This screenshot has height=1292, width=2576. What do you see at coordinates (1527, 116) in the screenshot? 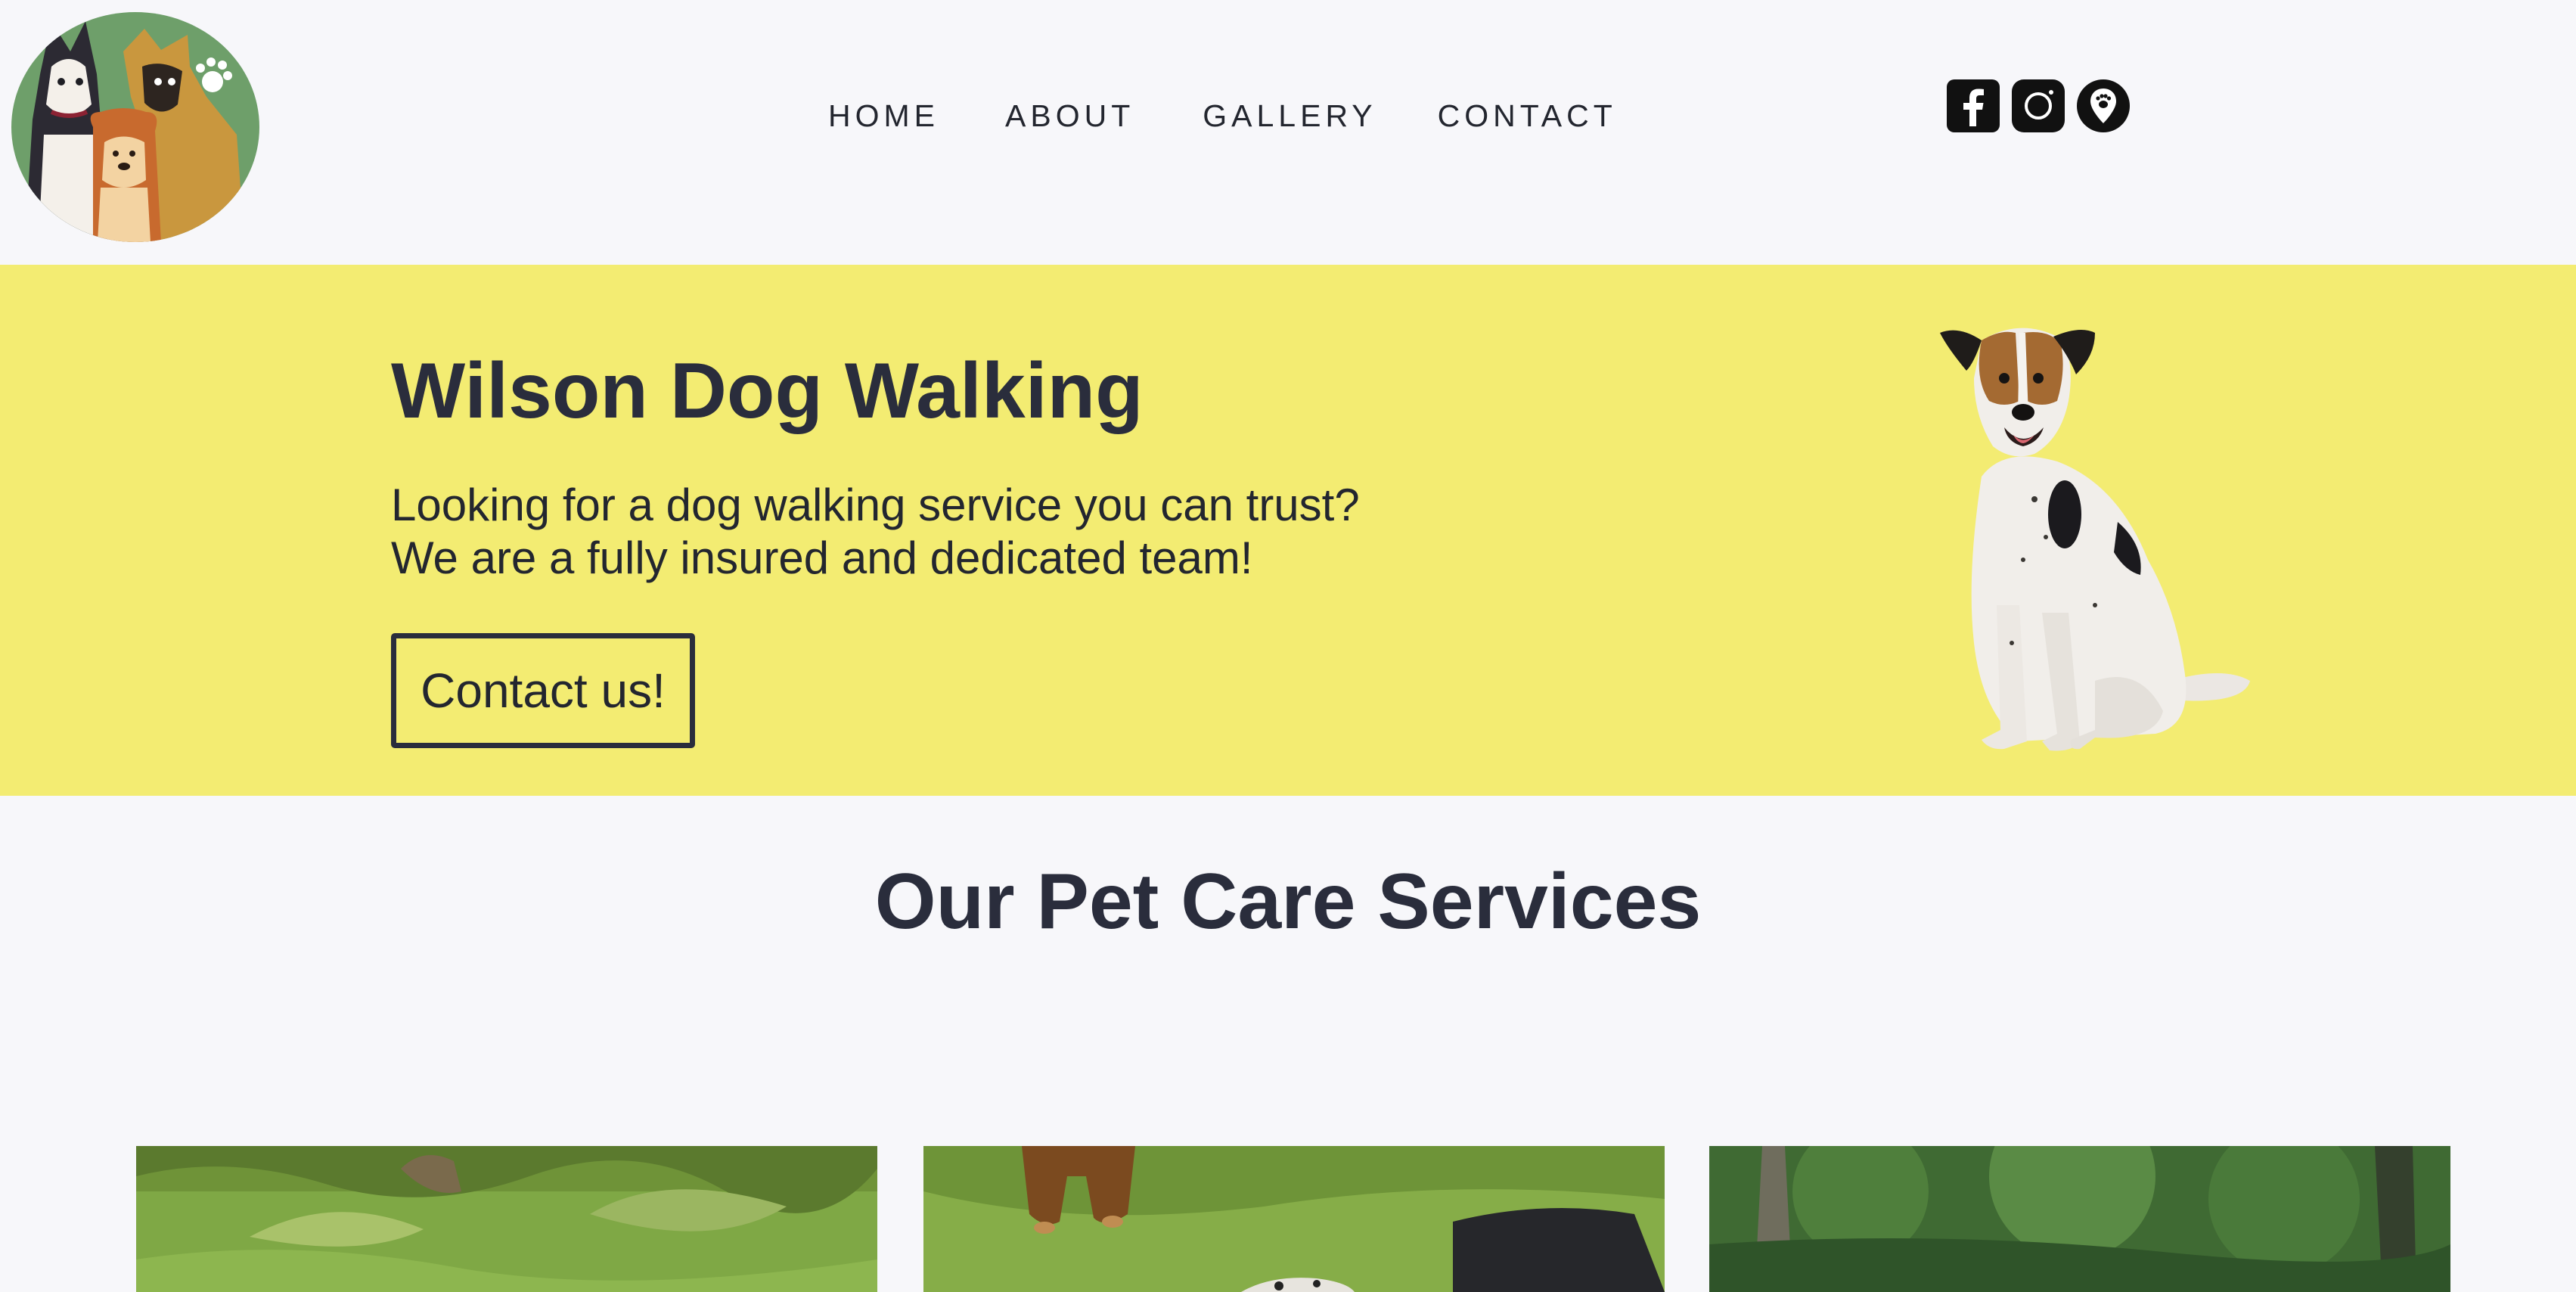
I see `nav-contact: CONTACT` at bounding box center [1527, 116].